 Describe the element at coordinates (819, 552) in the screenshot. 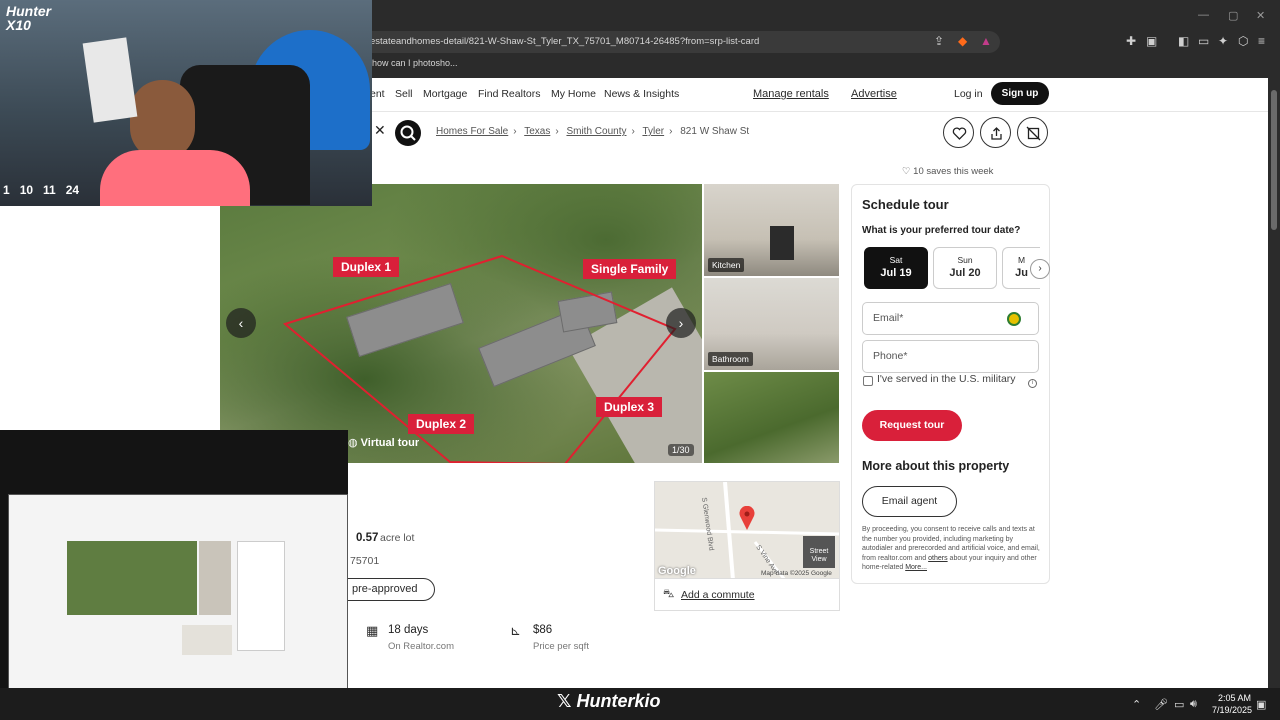

I see `street-view-button: Street View` at that location.